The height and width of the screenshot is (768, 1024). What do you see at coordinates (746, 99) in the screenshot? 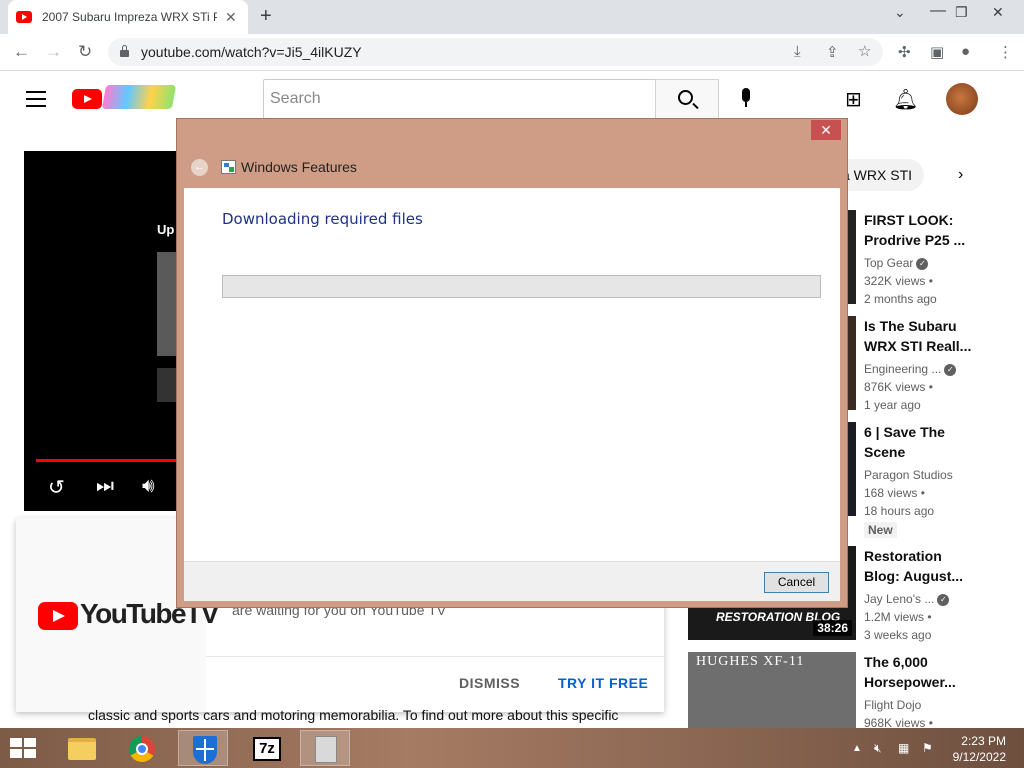
I see `voice-search-mic-icon` at bounding box center [746, 99].